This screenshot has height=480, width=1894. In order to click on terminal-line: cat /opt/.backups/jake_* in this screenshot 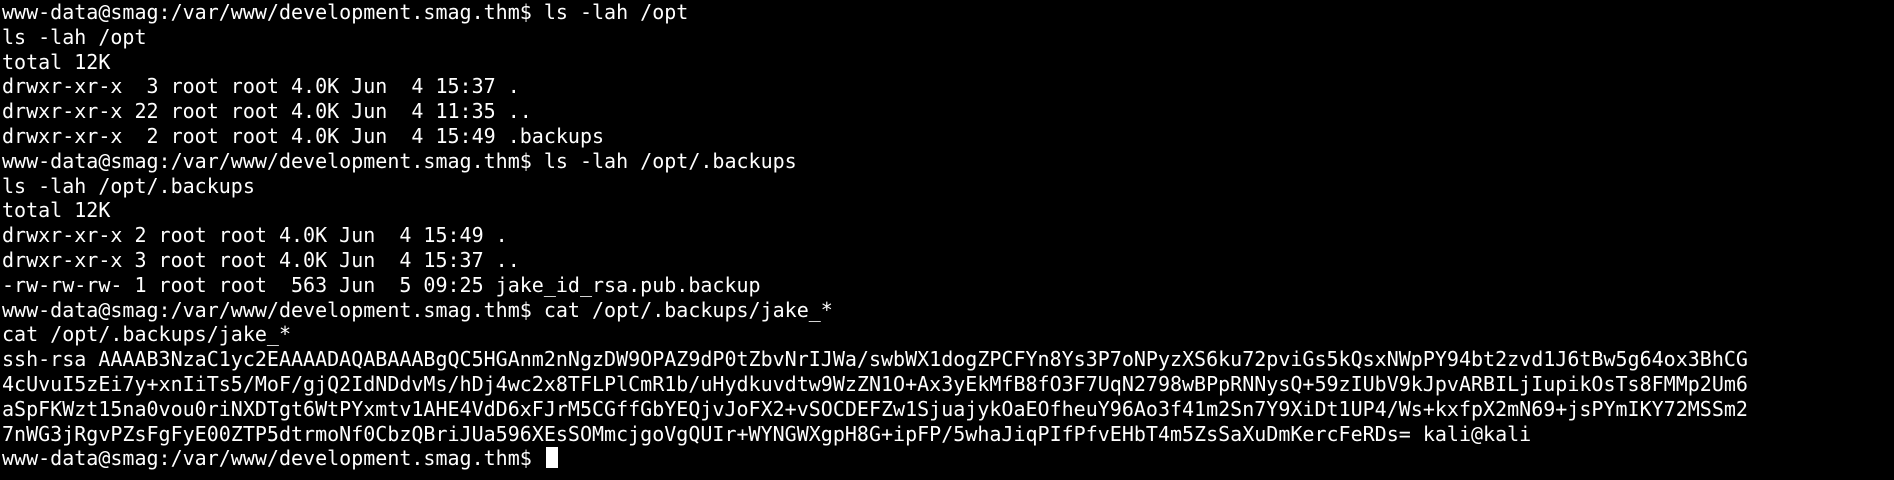, I will do `click(146, 334)`.